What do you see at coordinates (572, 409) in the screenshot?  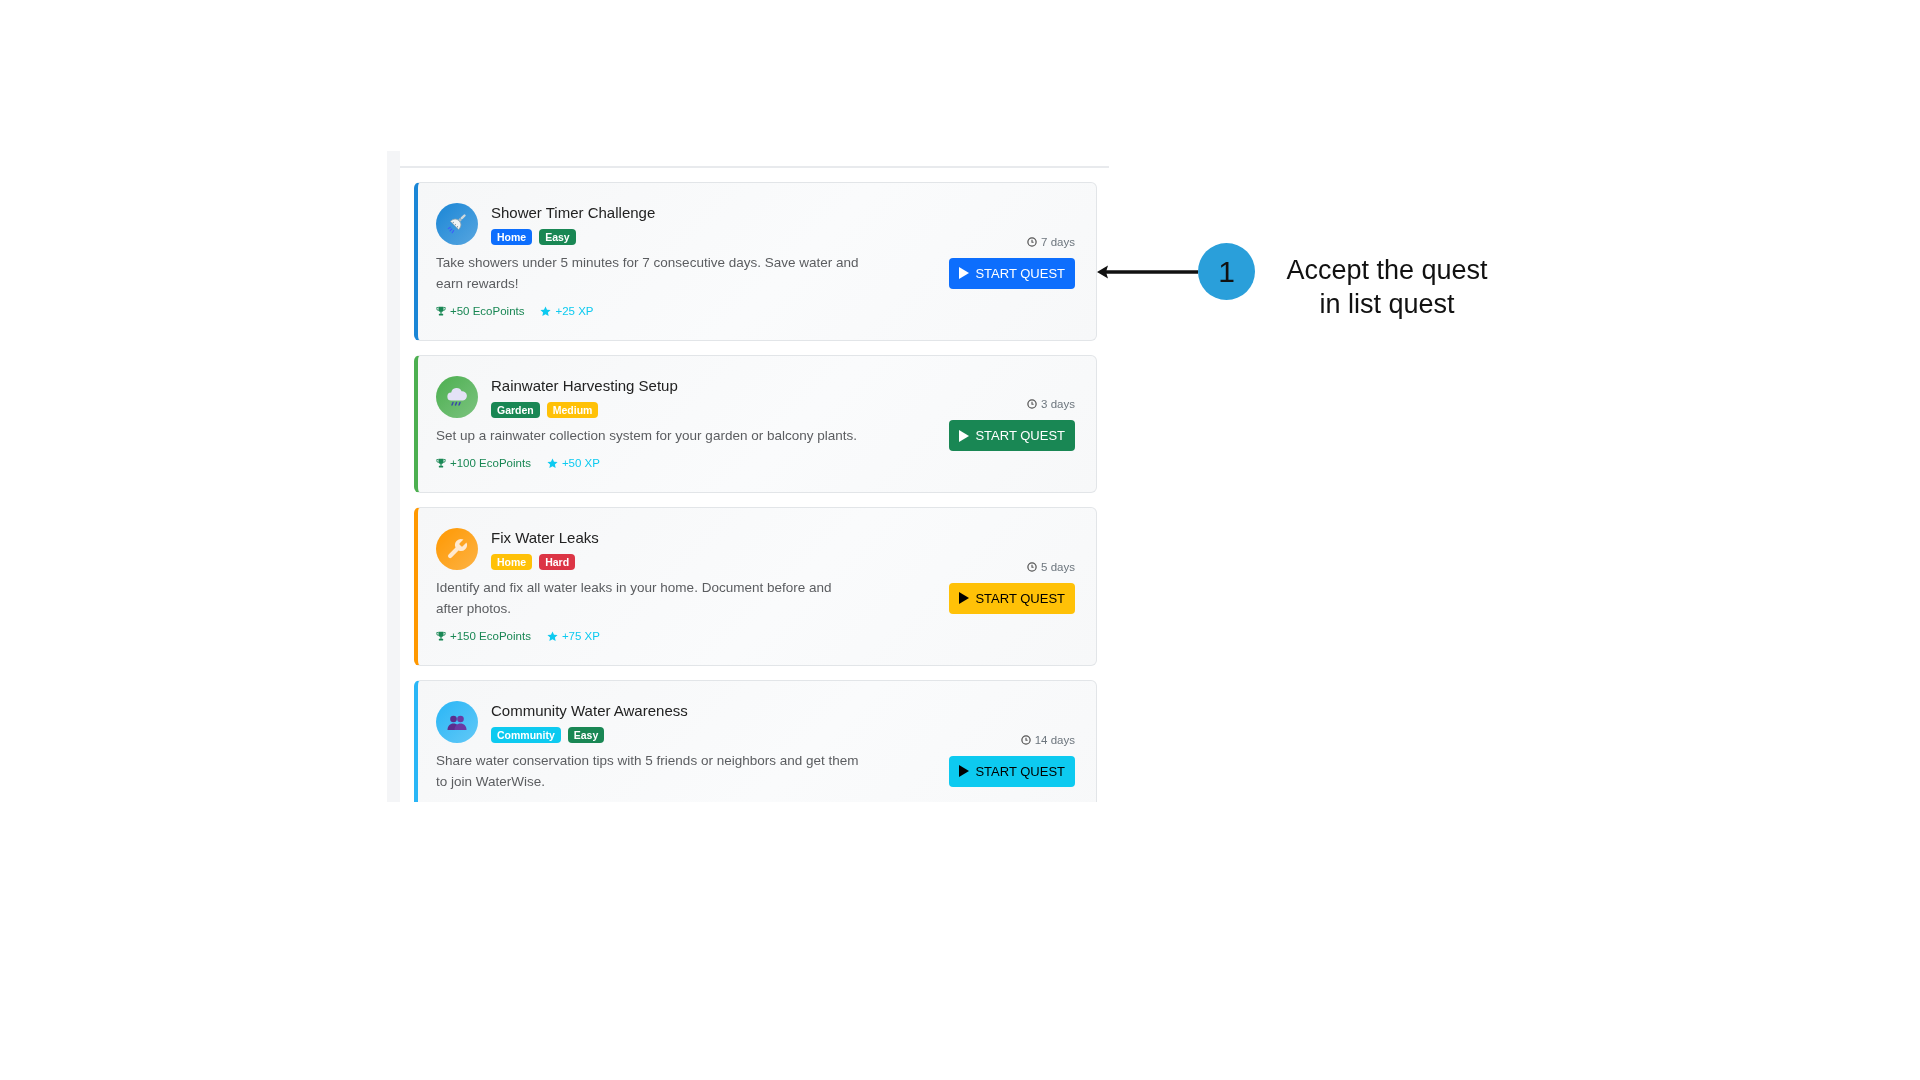 I see `tag-label: Medium` at bounding box center [572, 409].